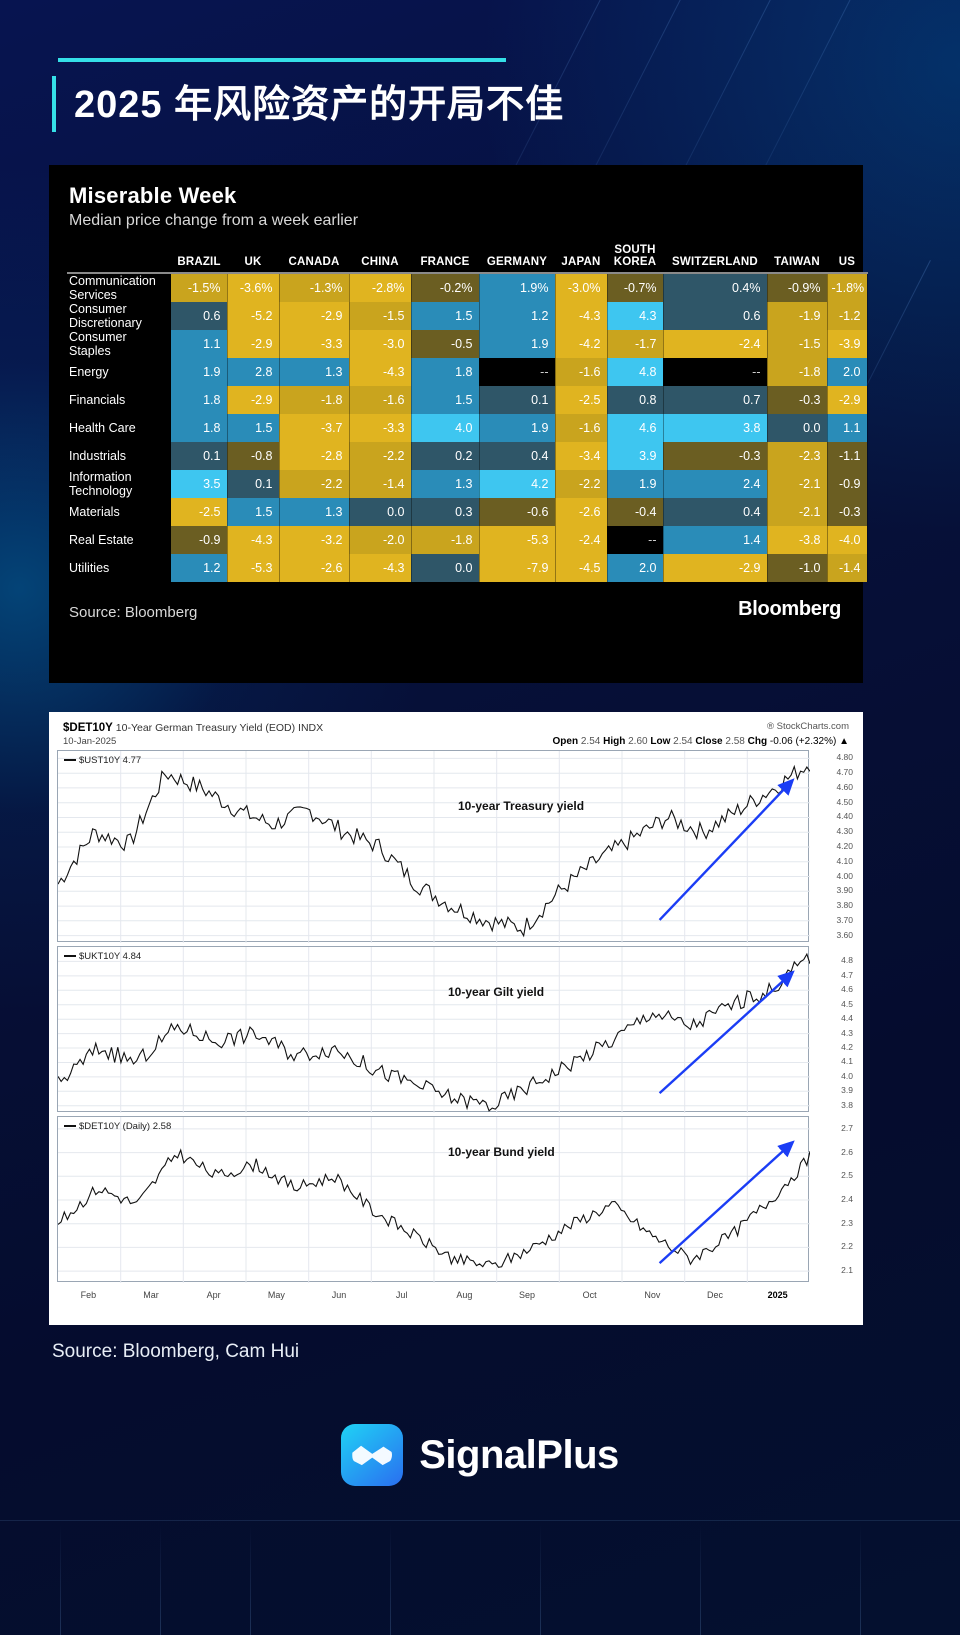  I want to click on cell-2-5: 1.9, so click(517, 344).